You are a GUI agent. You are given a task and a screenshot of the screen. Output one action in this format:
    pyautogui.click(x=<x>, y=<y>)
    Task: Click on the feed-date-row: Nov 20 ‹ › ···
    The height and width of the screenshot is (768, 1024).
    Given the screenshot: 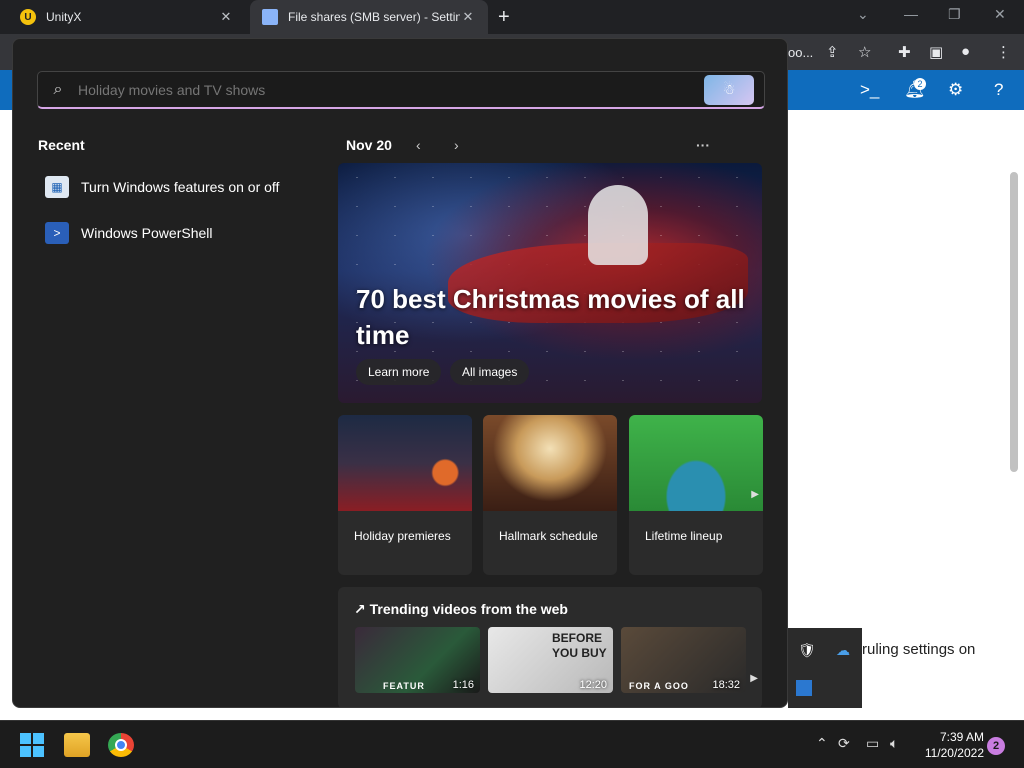 What is the action you would take?
    pyautogui.click(x=556, y=147)
    